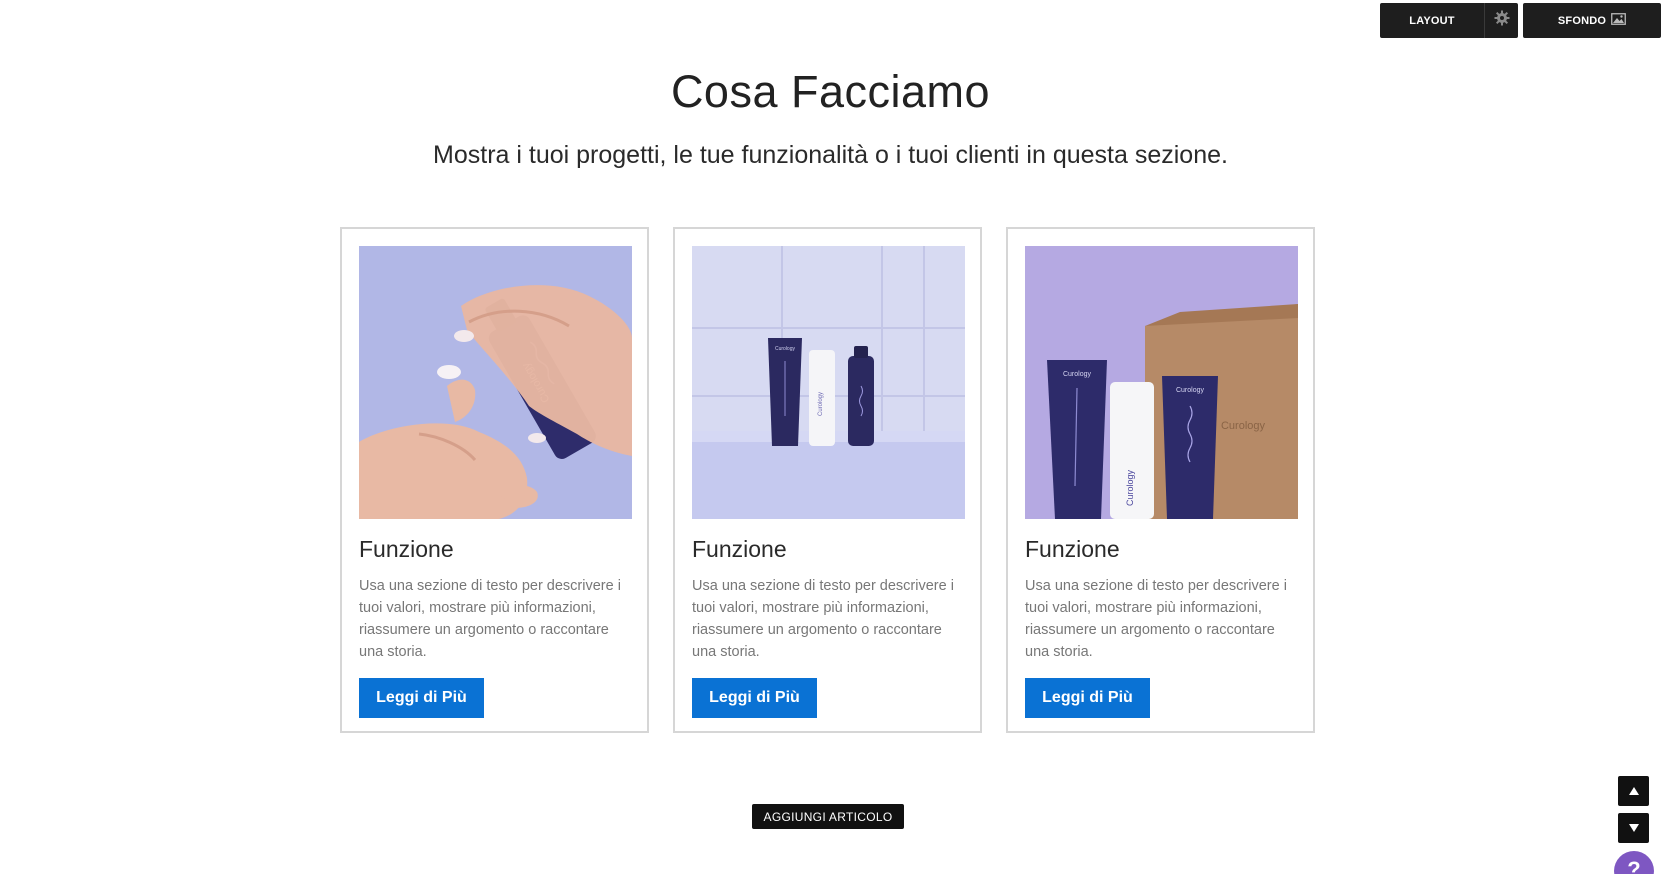  Describe the element at coordinates (1634, 862) in the screenshot. I see `help-button: ?` at that location.